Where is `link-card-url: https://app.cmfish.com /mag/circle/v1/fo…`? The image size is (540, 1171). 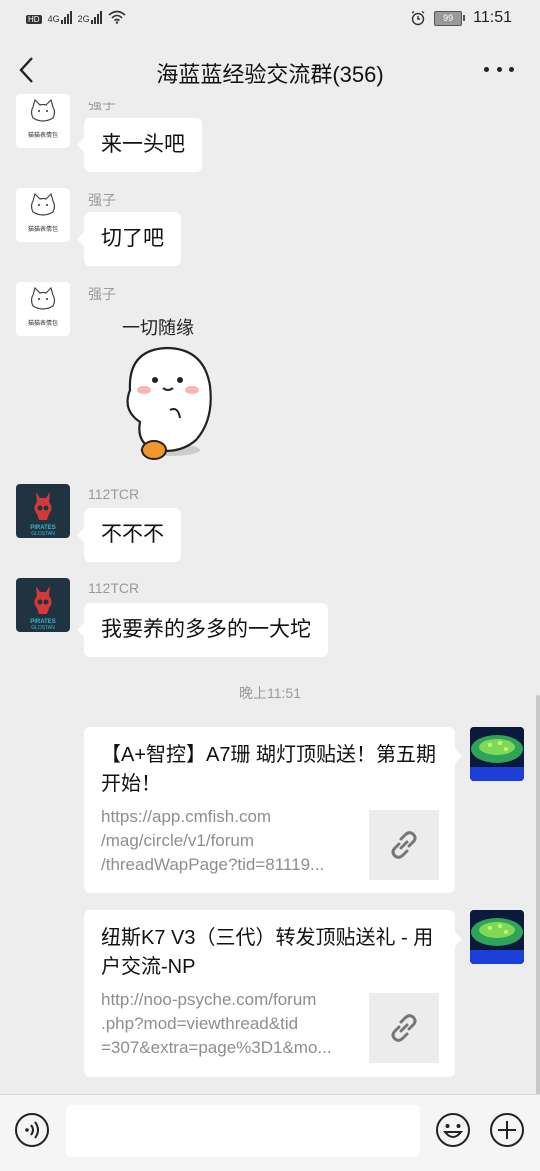
link-card-url: https://app.cmfish.com /mag/circle/v1/fo… is located at coordinates (227, 841).